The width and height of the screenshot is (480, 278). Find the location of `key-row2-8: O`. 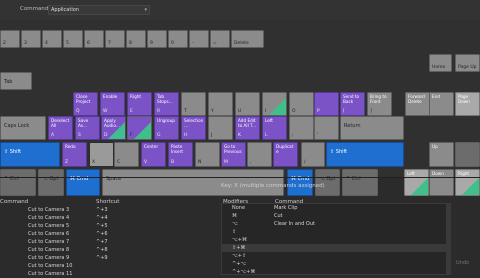

key-row2-8: O is located at coordinates (301, 104).